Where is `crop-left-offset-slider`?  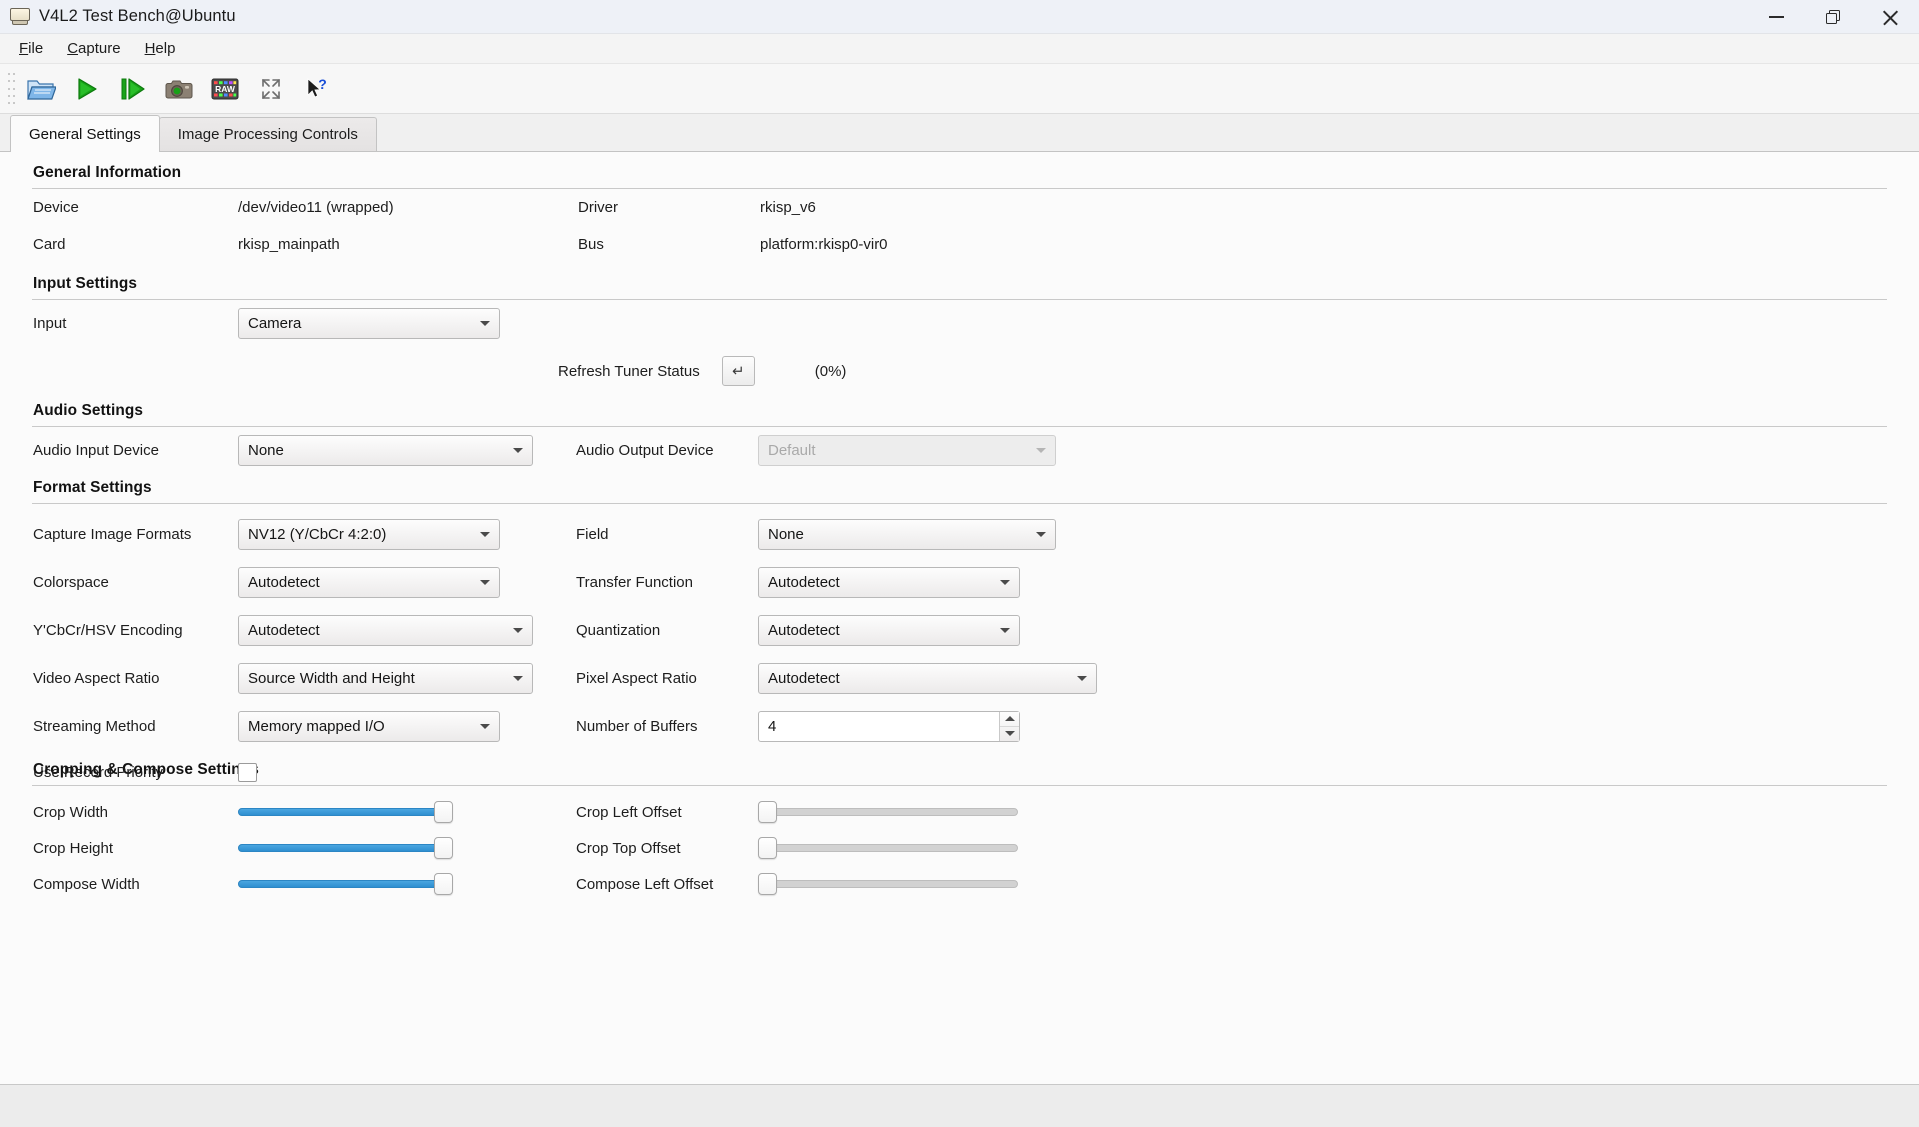 crop-left-offset-slider is located at coordinates (888, 812).